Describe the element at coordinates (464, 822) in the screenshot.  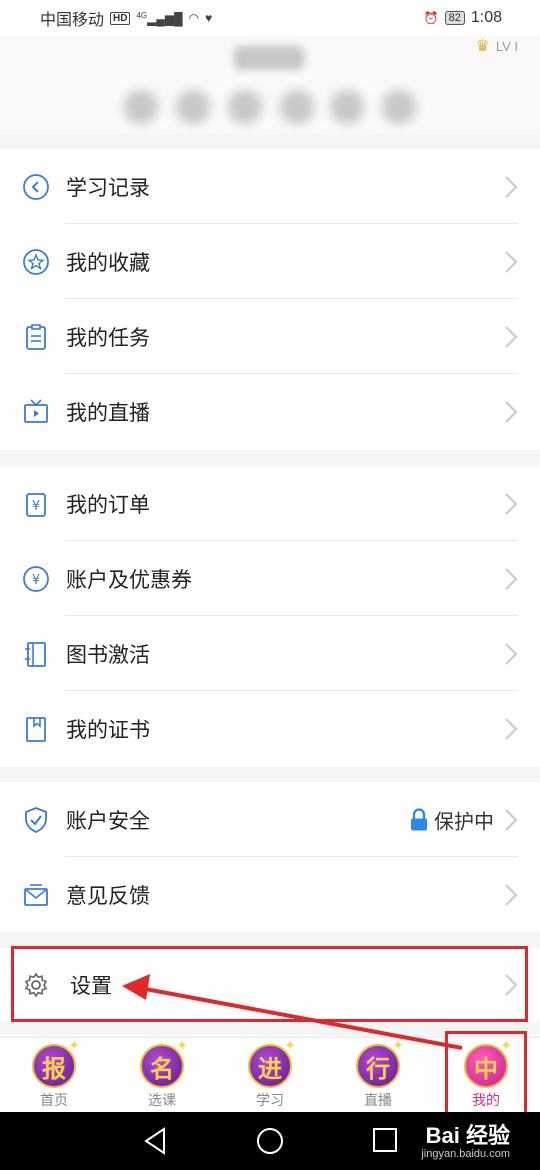
I see `security-status-label: 保护中` at that location.